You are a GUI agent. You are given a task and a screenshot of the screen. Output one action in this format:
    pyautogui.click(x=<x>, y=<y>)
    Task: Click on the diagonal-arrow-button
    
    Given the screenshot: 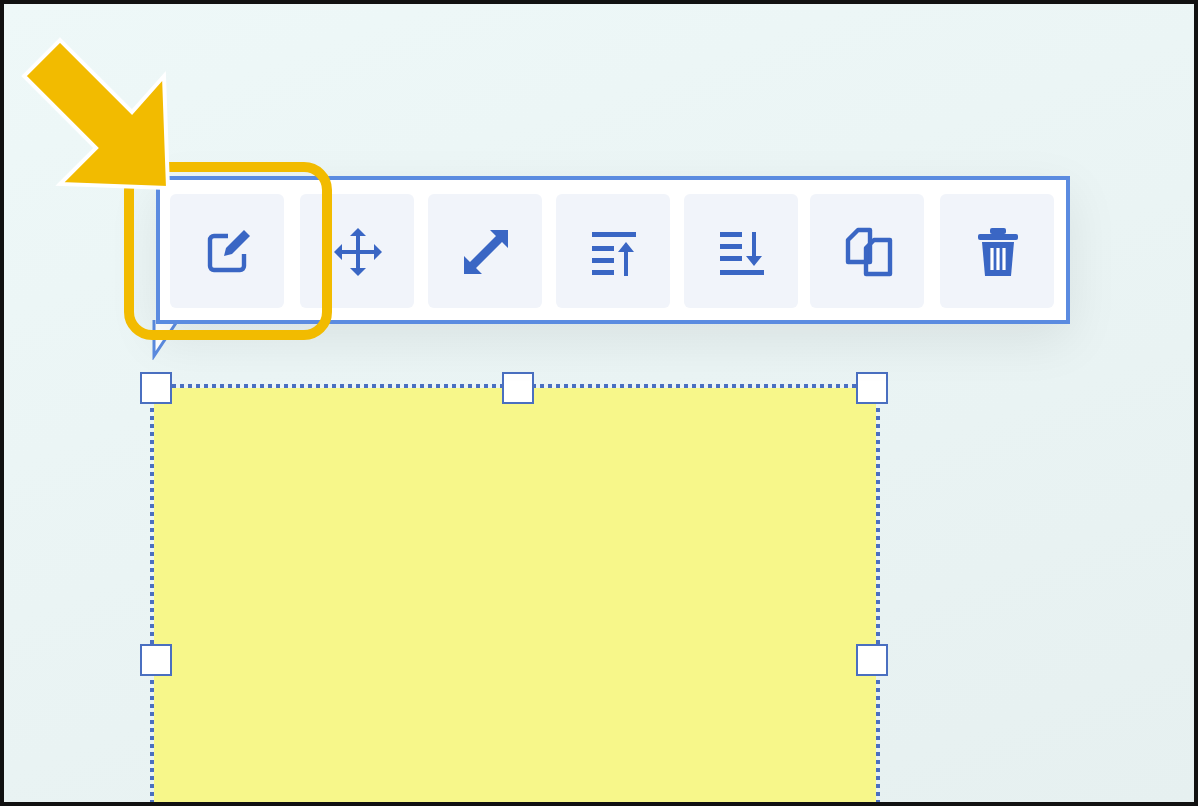 What is the action you would take?
    pyautogui.click(x=485, y=251)
    